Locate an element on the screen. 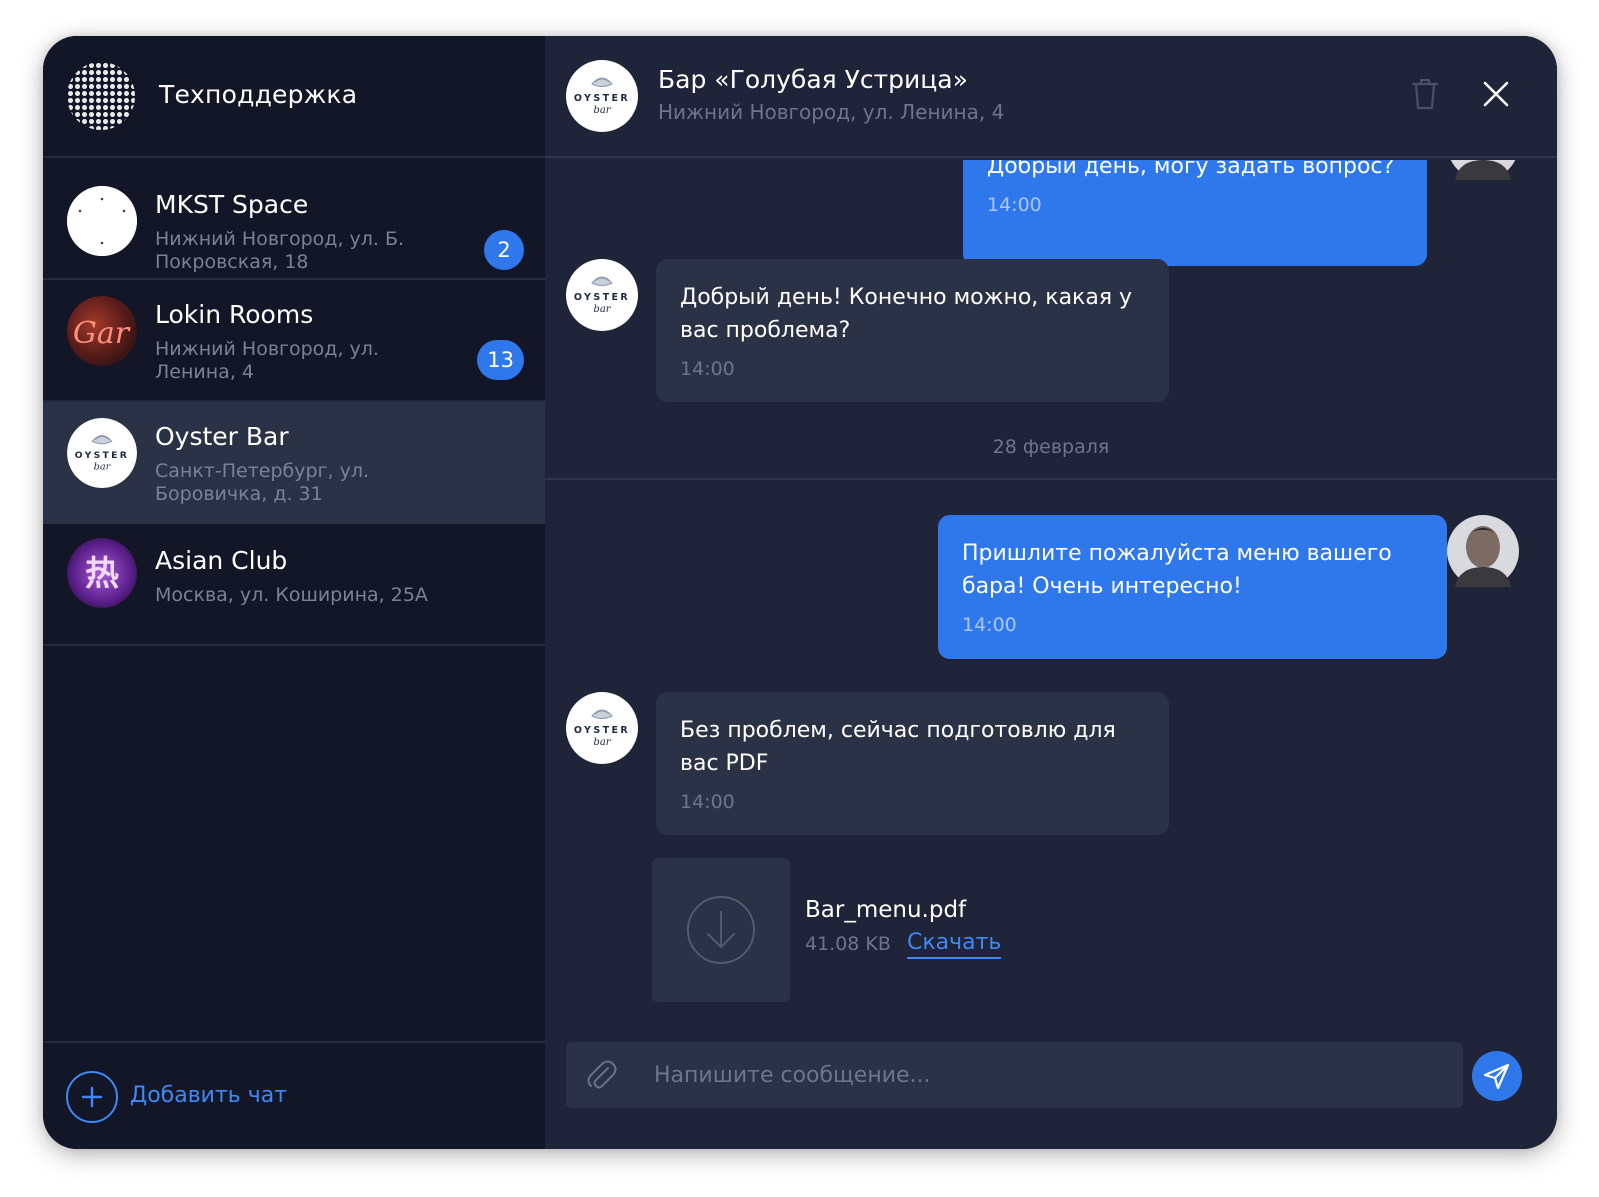 This screenshot has height=1197, width=1599. close-icon is located at coordinates (1496, 94).